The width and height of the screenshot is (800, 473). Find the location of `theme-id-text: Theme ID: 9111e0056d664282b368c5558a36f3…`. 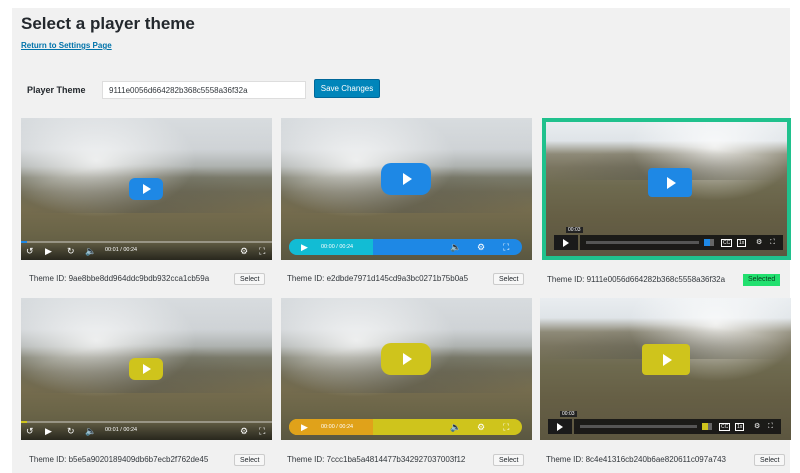

theme-id-text: Theme ID: 9111e0056d664282b368c5558a36f3… is located at coordinates (636, 279).